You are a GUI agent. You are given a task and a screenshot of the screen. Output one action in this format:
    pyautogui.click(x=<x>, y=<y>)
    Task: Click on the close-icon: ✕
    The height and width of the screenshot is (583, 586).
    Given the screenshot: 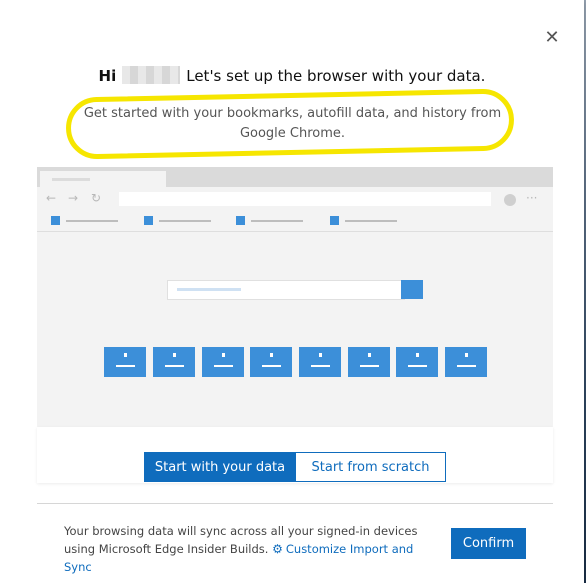 What is the action you would take?
    pyautogui.click(x=552, y=38)
    